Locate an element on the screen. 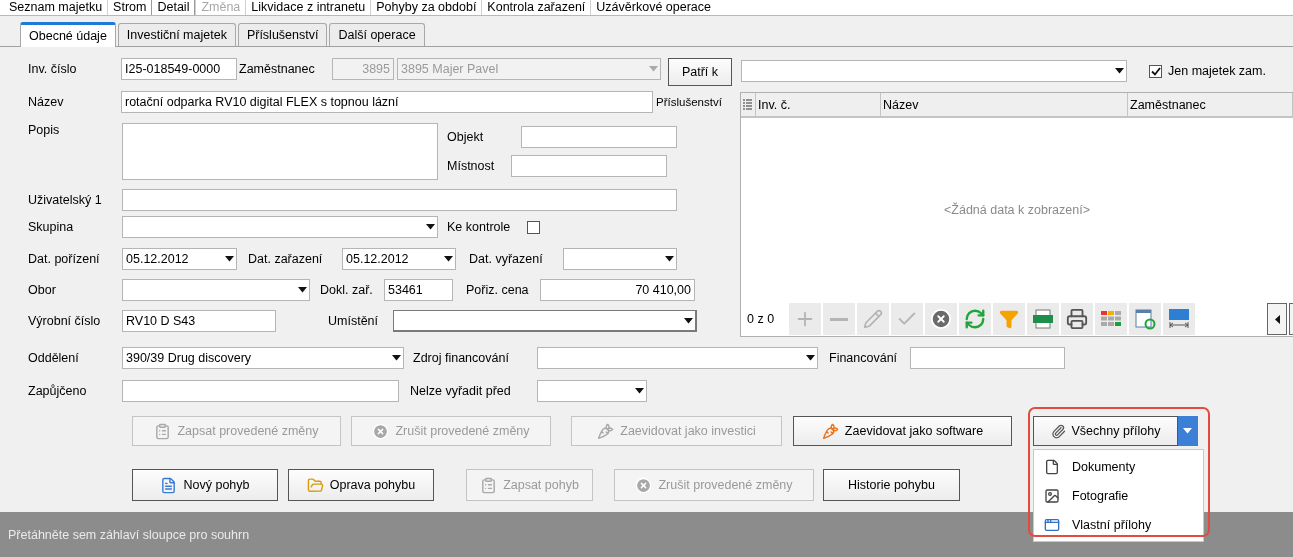  file-icon is located at coordinates (1052, 466).